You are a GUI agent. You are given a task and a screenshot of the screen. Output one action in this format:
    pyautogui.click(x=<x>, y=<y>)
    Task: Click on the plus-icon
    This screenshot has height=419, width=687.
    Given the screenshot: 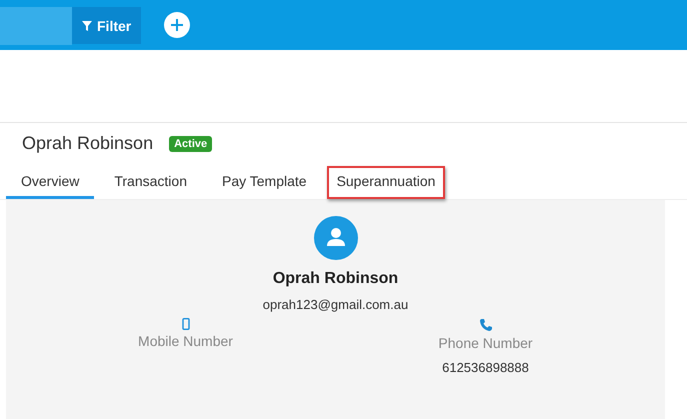 What is the action you would take?
    pyautogui.click(x=177, y=25)
    